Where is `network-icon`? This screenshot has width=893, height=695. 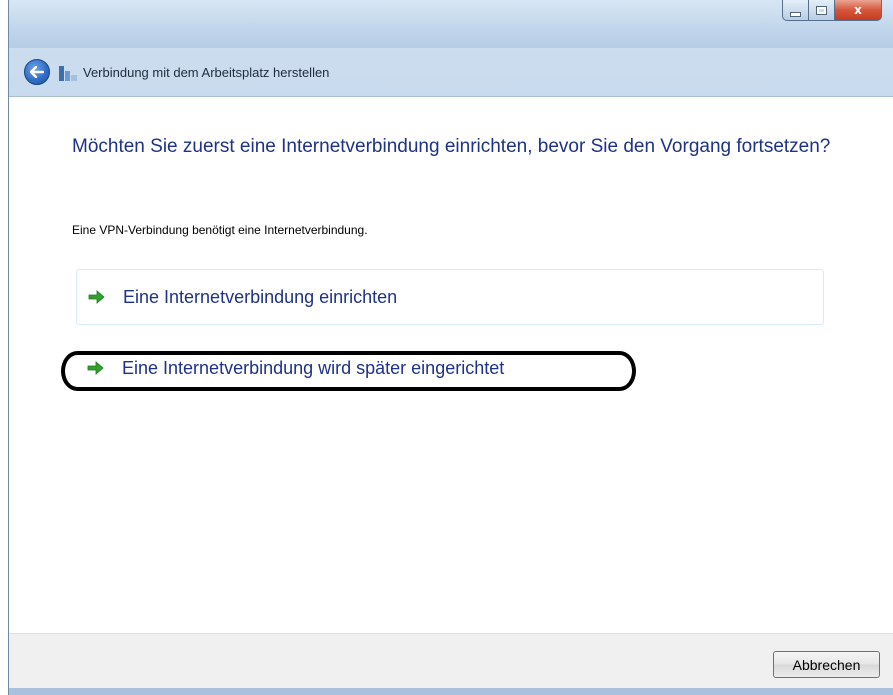 network-icon is located at coordinates (69, 72).